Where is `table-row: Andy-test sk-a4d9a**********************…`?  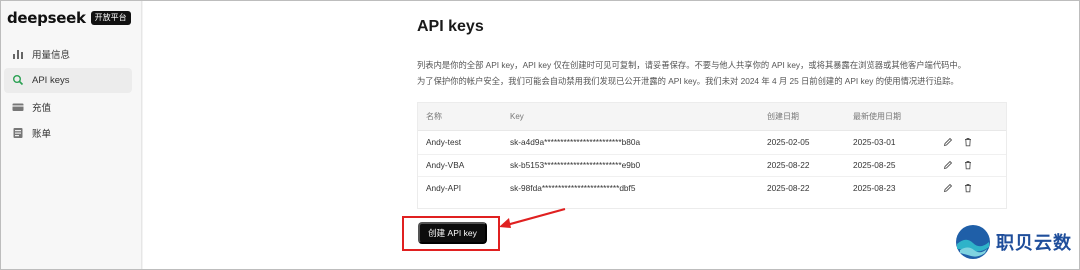
table-row: Andy-test sk-a4d9a**********************… is located at coordinates (712, 142).